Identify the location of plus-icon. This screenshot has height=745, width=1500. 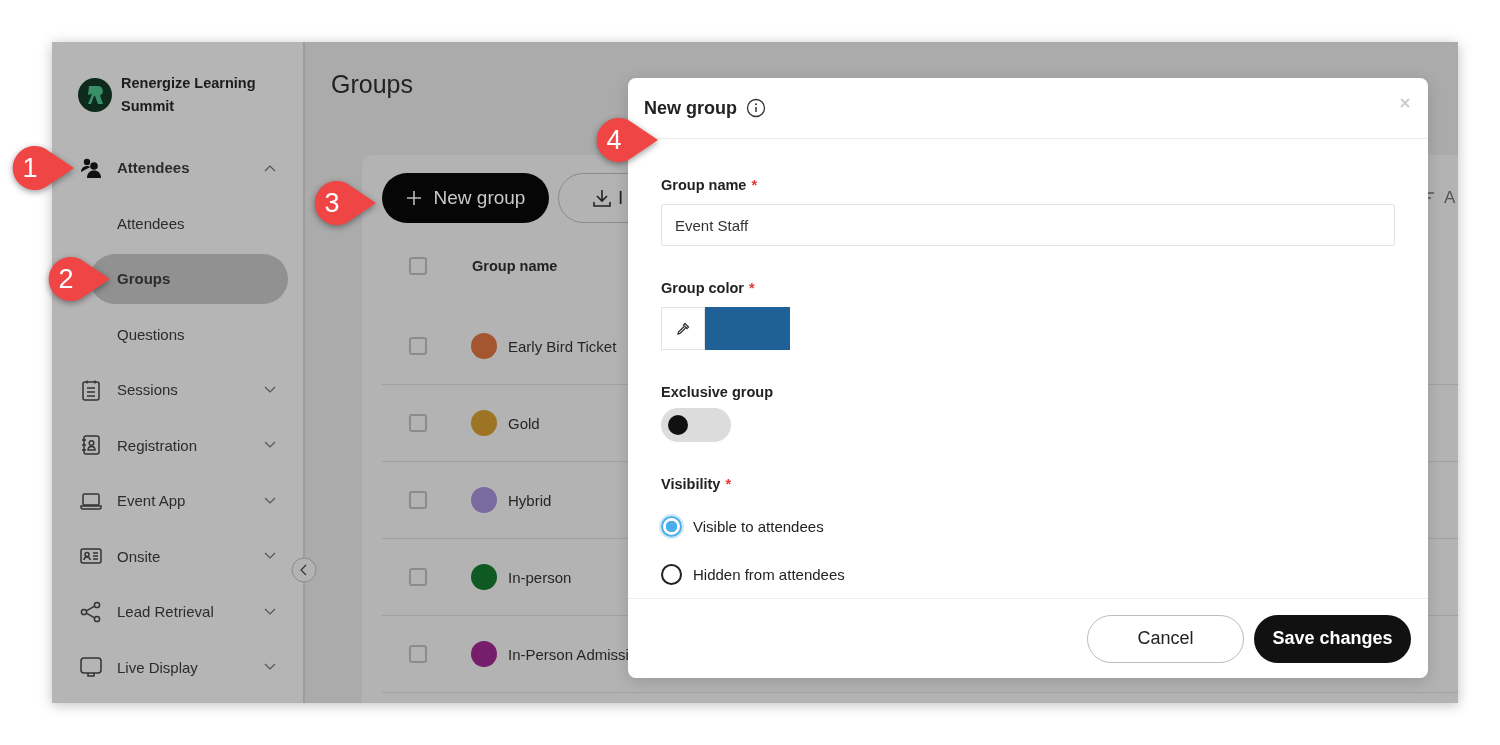
(413, 198).